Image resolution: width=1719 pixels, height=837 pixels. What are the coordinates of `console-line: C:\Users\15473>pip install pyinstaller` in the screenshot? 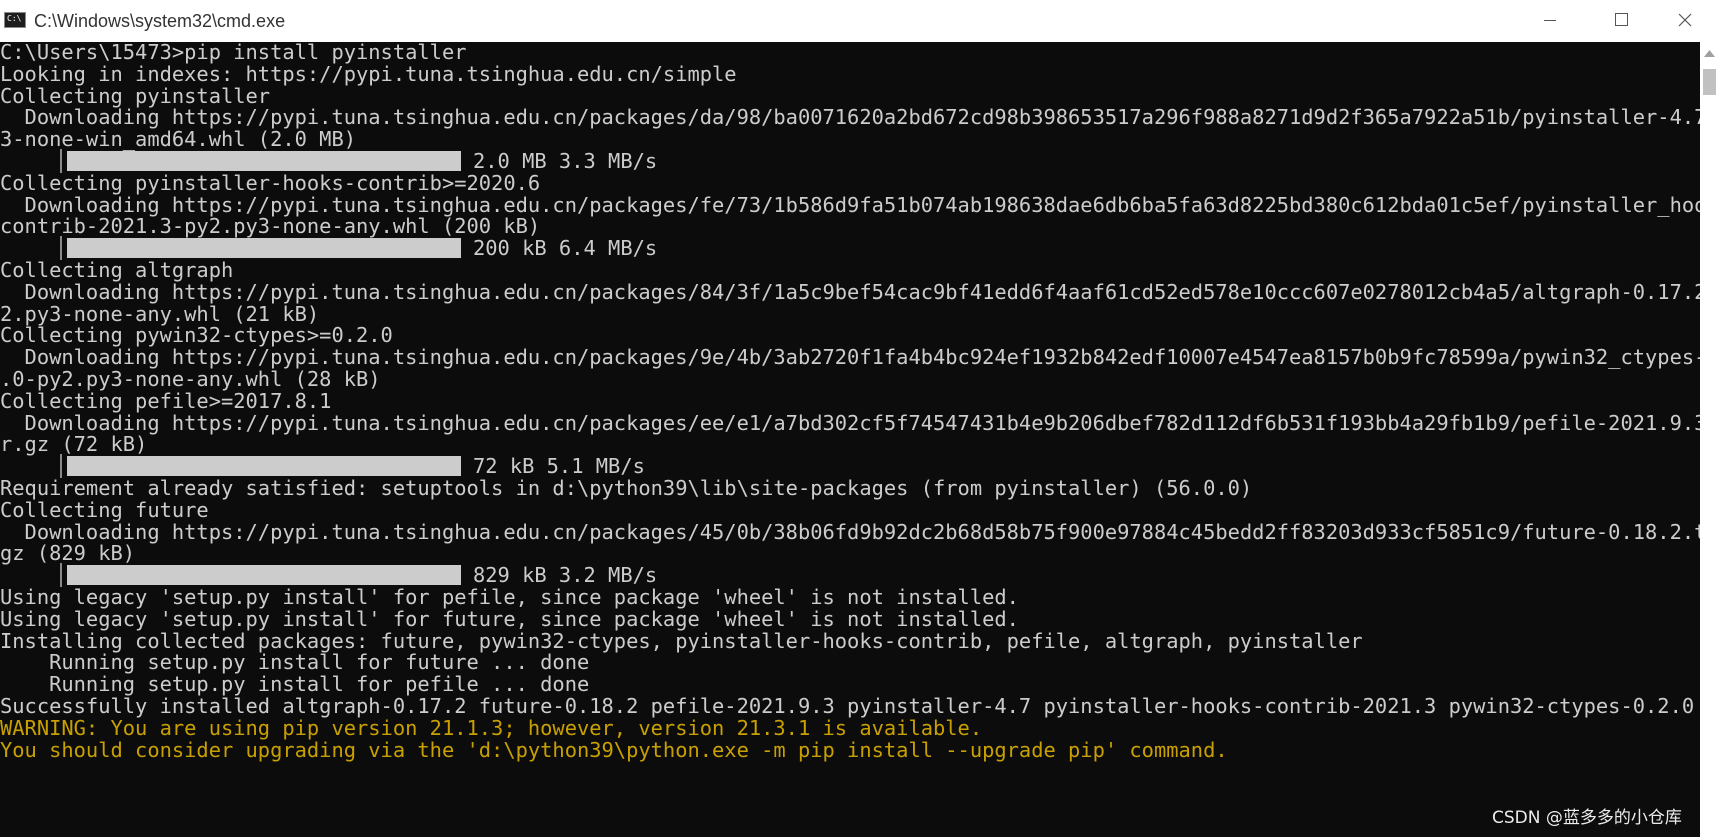 It's located at (233, 53).